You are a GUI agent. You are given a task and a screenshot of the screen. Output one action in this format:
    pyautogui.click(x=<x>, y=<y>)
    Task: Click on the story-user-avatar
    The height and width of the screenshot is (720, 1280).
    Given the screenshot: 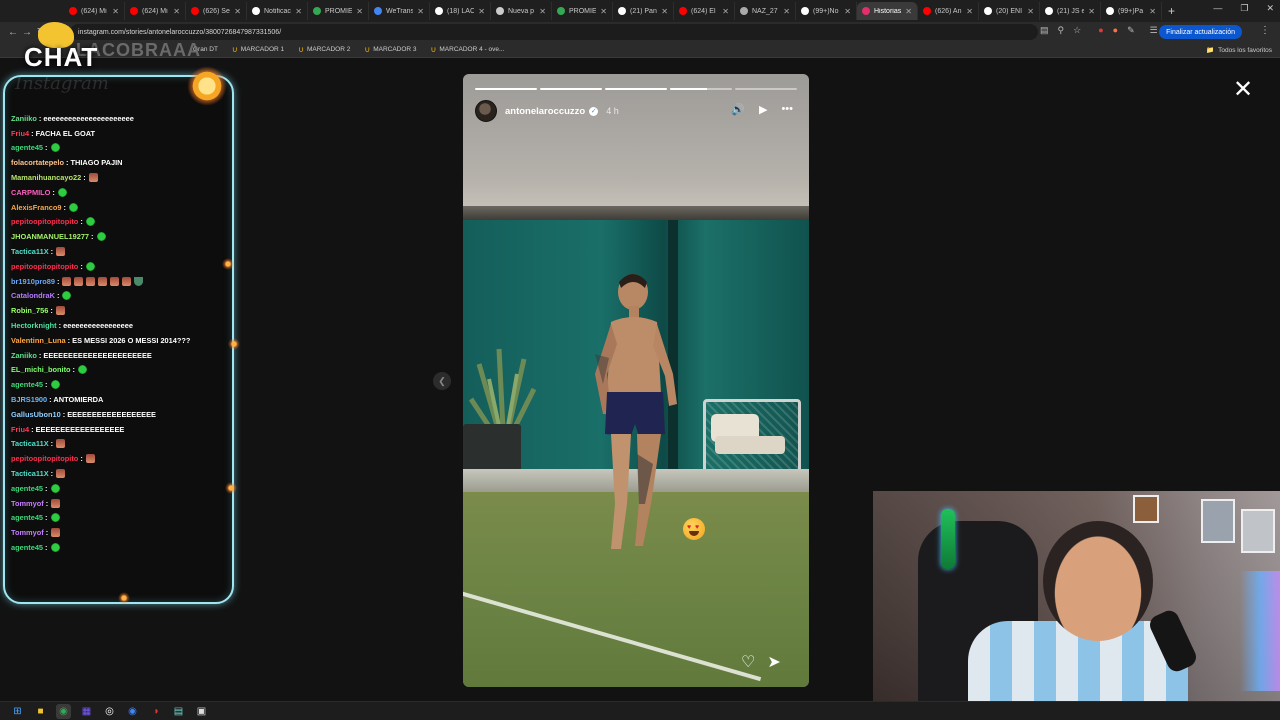 What is the action you would take?
    pyautogui.click(x=486, y=111)
    